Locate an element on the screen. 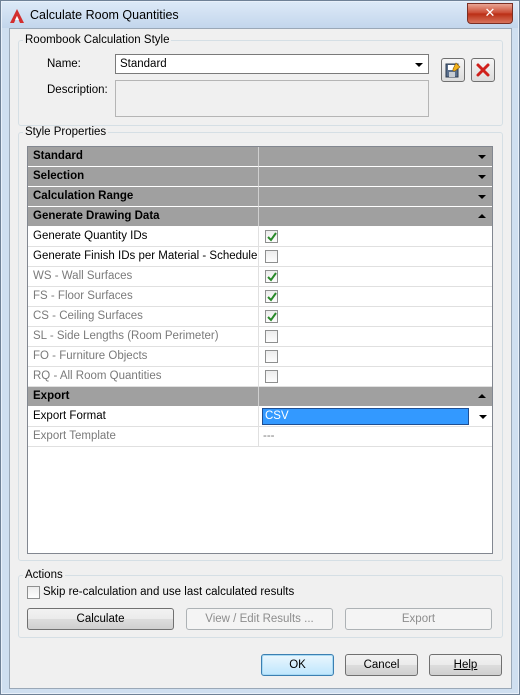  export-format-dropdown: CSV is located at coordinates (375, 417).